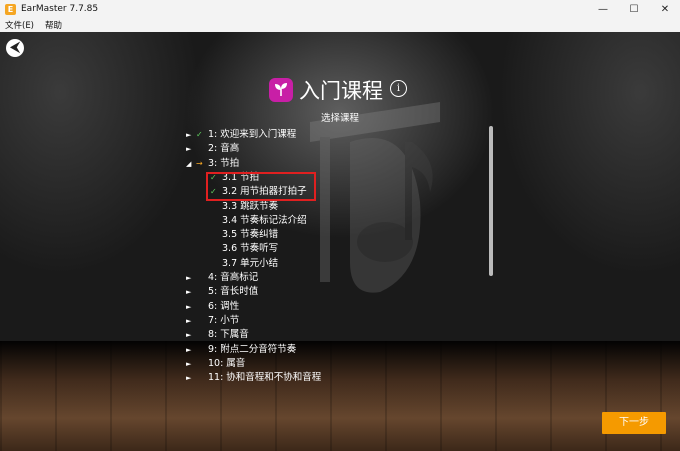 The image size is (680, 451). Describe the element at coordinates (233, 277) in the screenshot. I see `lesson-label: 4: 音高标记` at that location.